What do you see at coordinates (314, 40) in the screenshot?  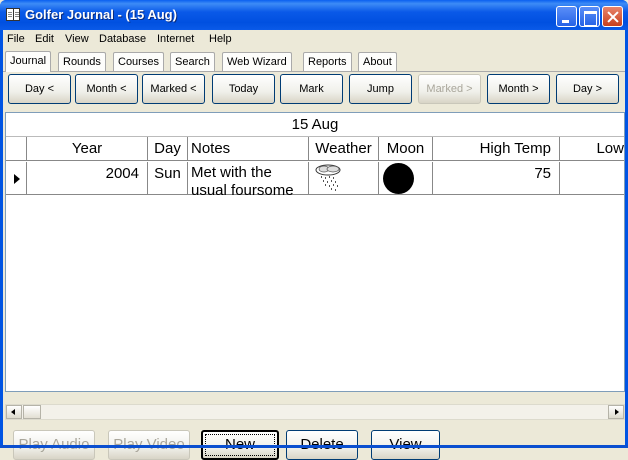 I see `menu-bar: File Edit View Database Internet Help` at bounding box center [314, 40].